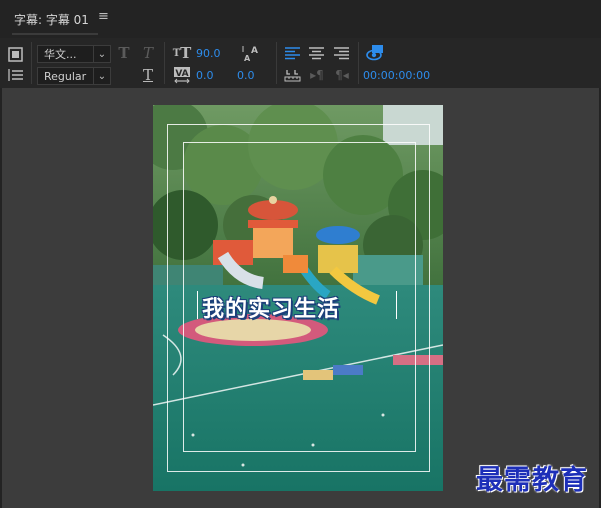 The height and width of the screenshot is (508, 601). What do you see at coordinates (292, 75) in the screenshot?
I see `tab-stops-icon` at bounding box center [292, 75].